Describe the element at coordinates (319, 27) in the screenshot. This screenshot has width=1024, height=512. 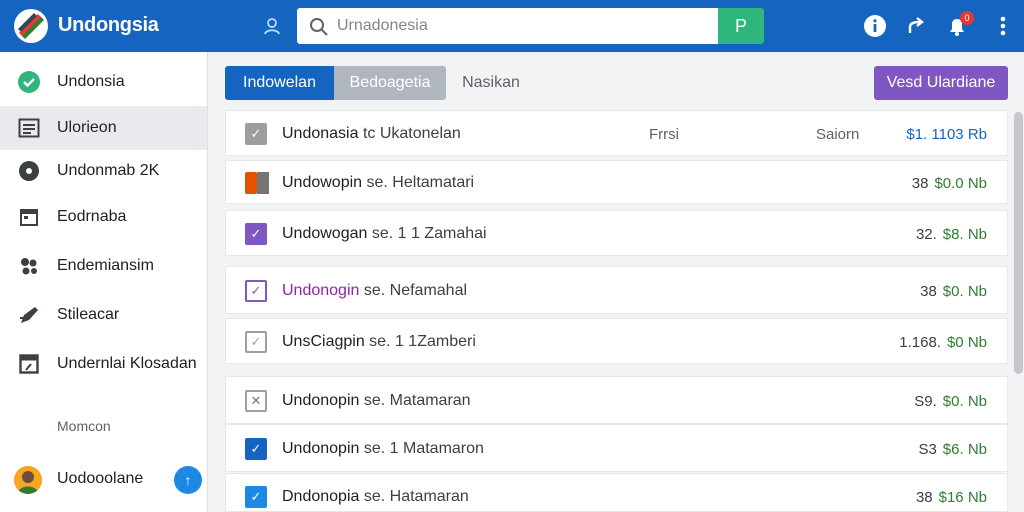
I see `search-icon` at that location.